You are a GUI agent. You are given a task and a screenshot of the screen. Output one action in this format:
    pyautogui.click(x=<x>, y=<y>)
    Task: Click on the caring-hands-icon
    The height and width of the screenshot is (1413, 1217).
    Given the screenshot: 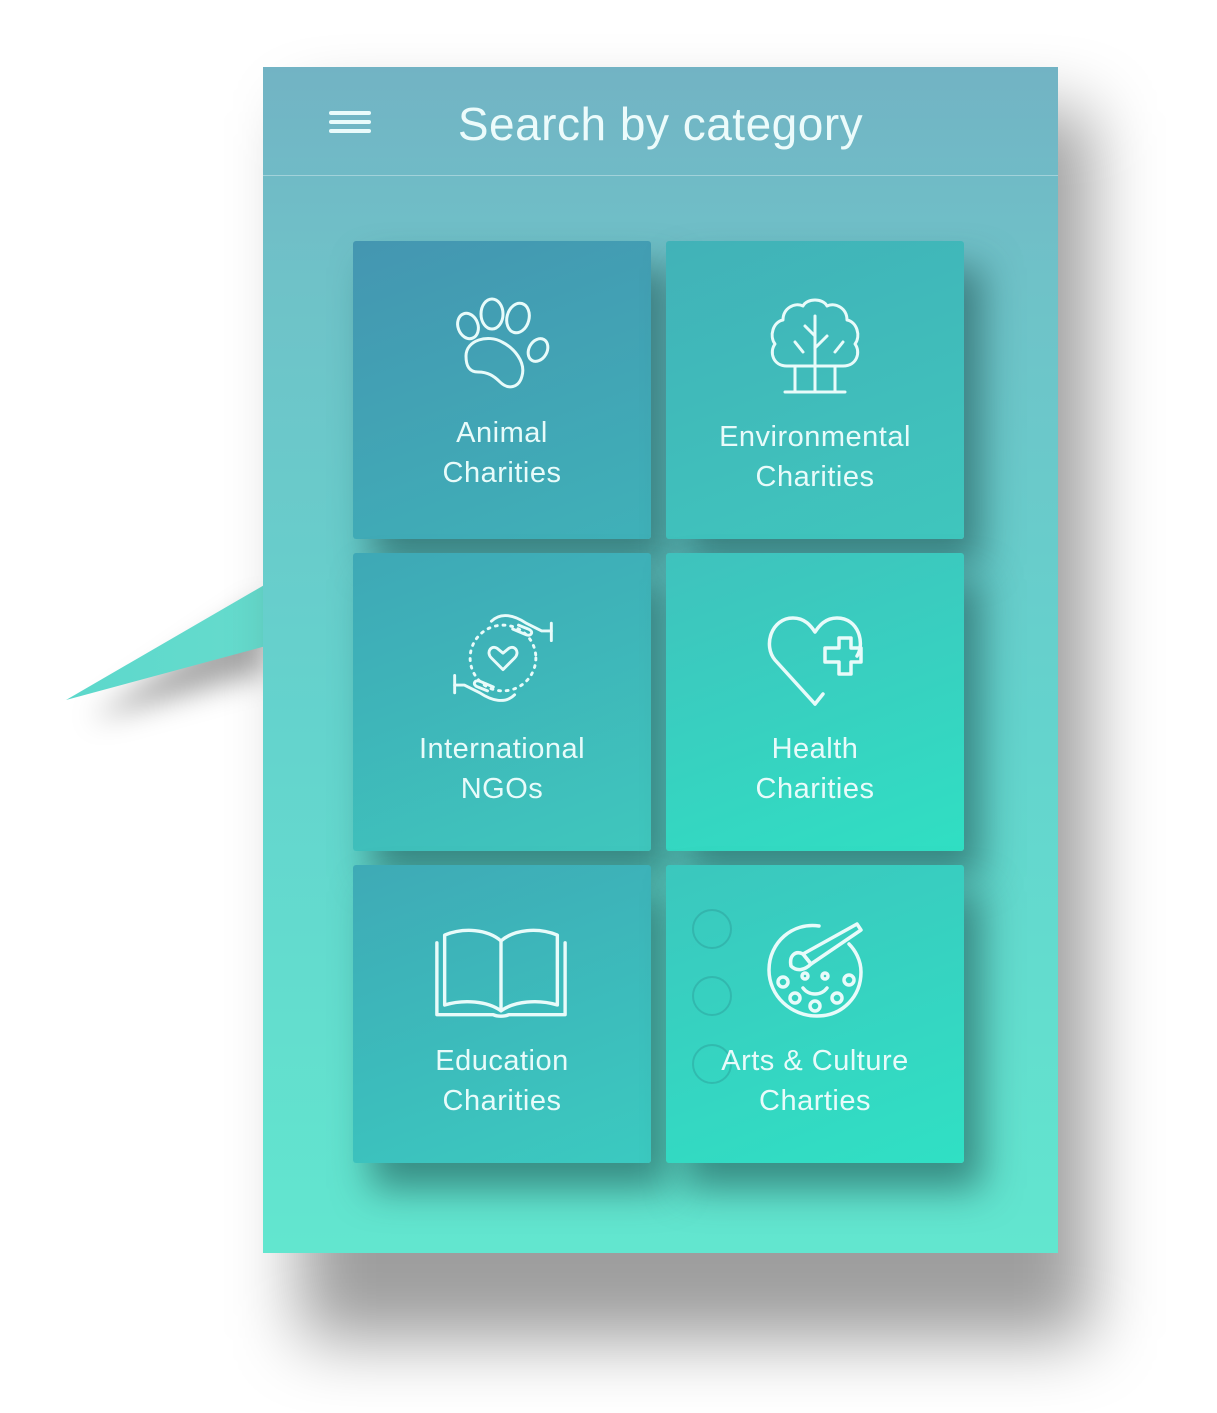 What is the action you would take?
    pyautogui.click(x=503, y=658)
    